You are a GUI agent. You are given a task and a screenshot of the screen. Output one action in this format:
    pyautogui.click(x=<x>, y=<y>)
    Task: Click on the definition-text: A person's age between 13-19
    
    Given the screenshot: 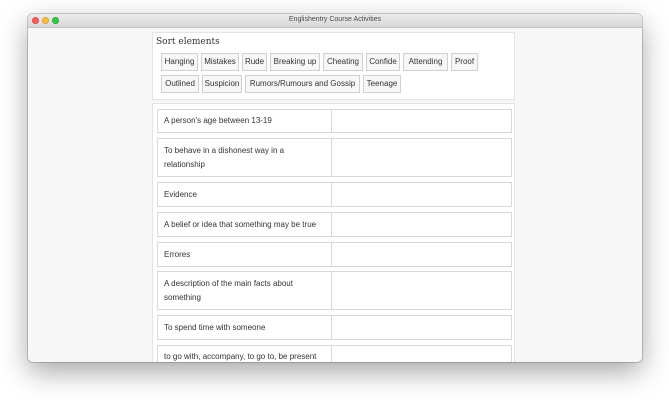 What is the action you would take?
    pyautogui.click(x=245, y=121)
    